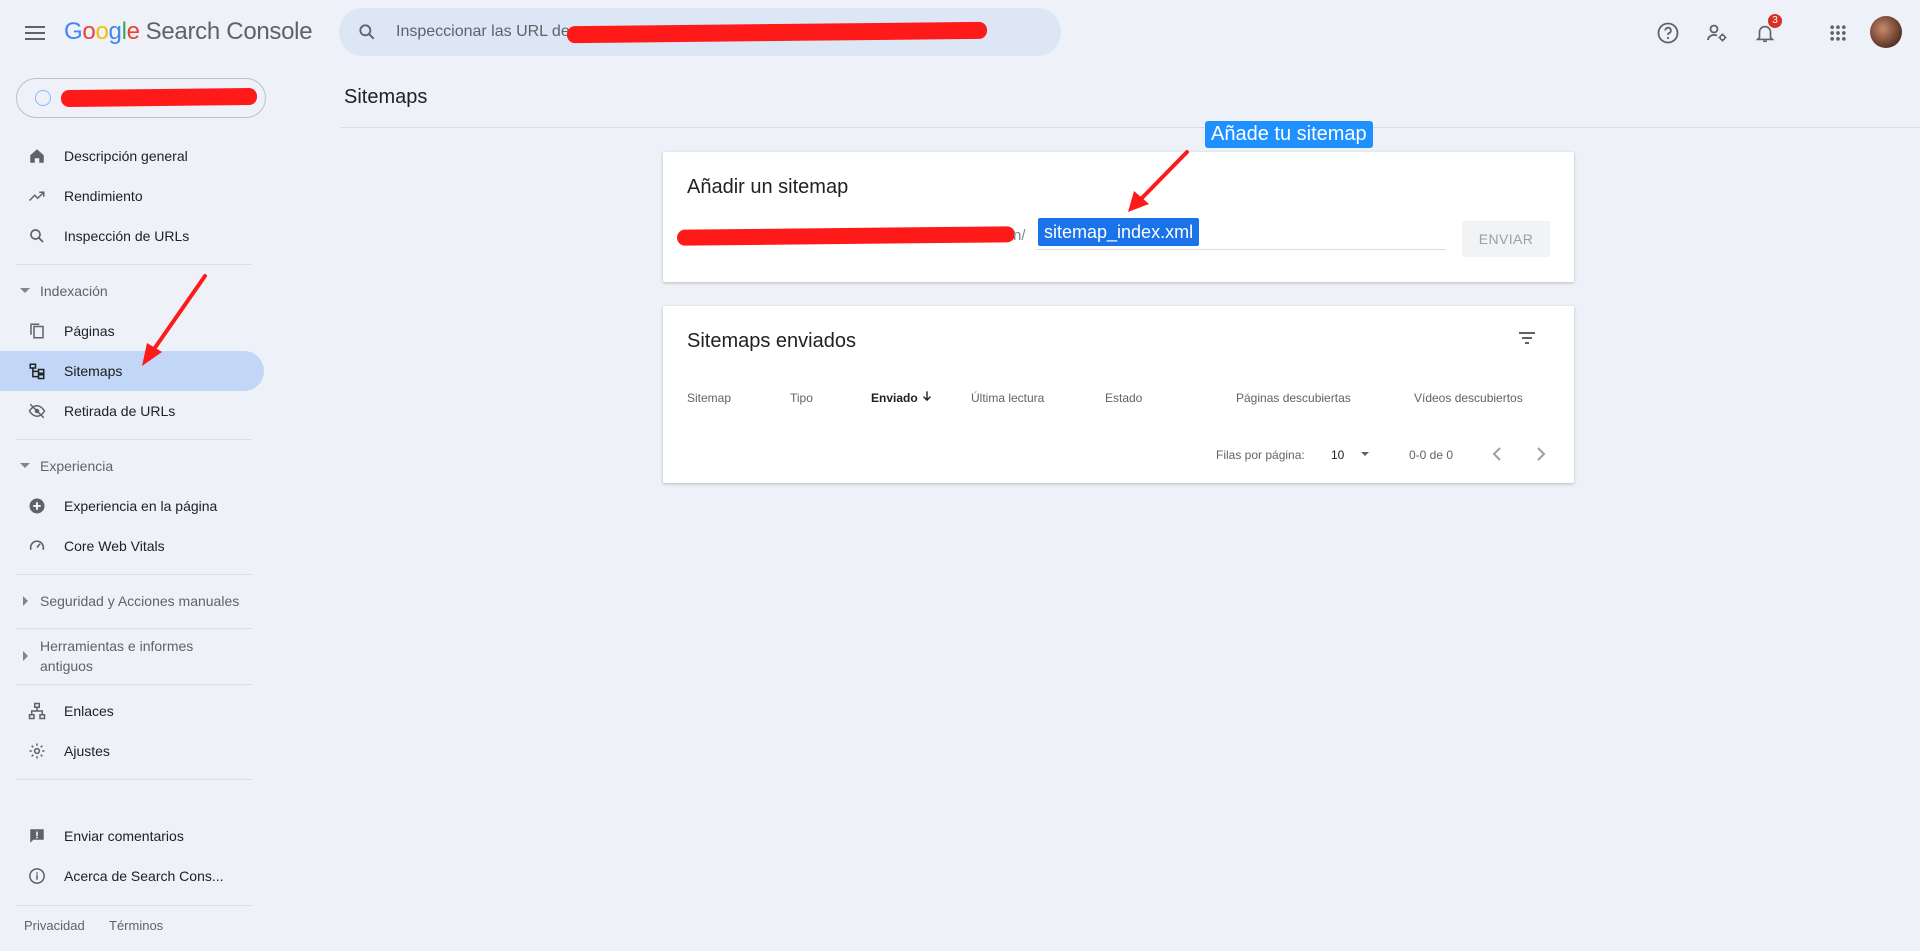 This screenshot has height=951, width=1920. What do you see at coordinates (117, 646) in the screenshot?
I see `section-label: Herramientas e informes` at bounding box center [117, 646].